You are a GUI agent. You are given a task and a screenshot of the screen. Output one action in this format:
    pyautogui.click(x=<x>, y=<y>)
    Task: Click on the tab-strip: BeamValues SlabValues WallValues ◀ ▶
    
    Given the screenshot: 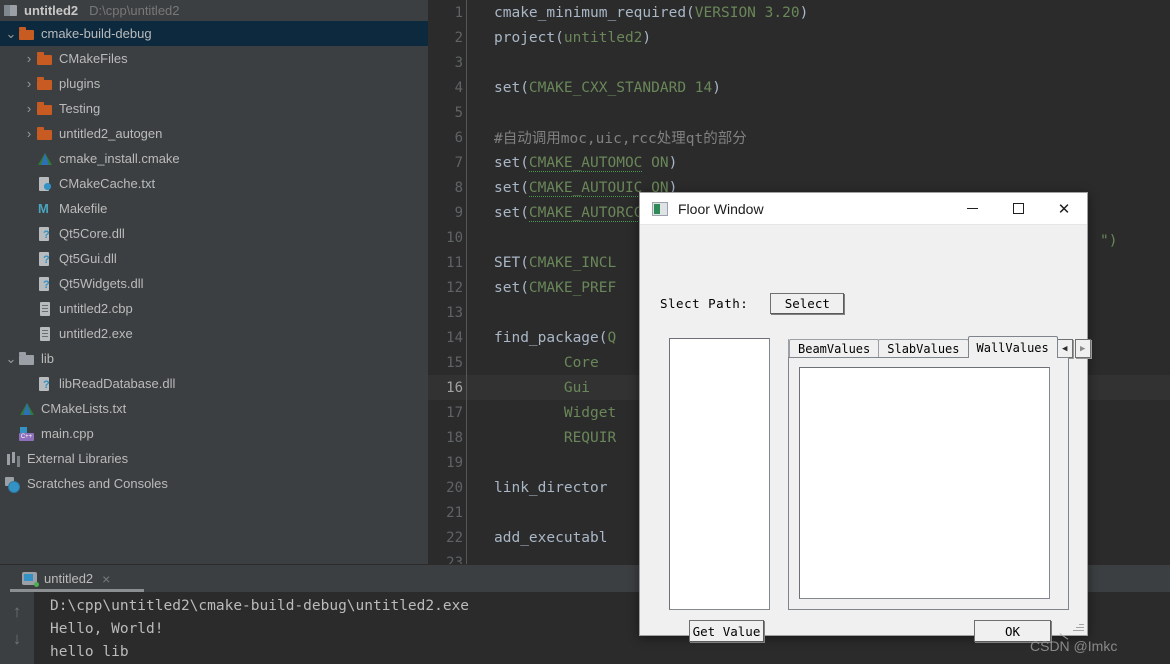 What is the action you would take?
    pyautogui.click(x=939, y=347)
    